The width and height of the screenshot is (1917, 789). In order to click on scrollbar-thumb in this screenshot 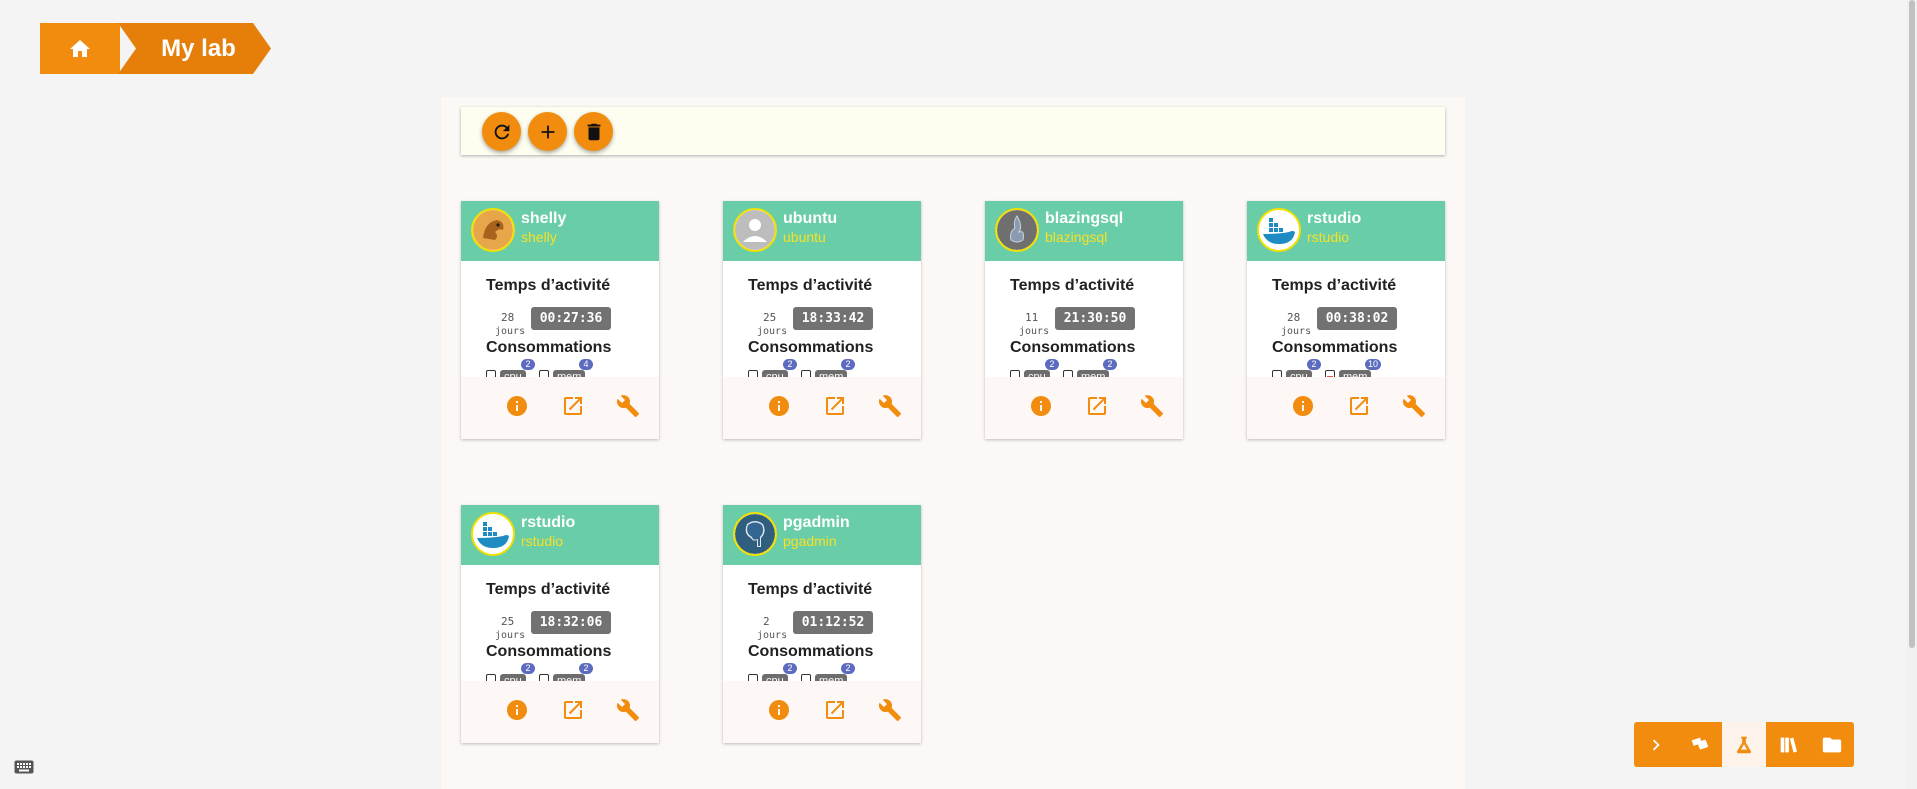, I will do `click(1912, 324)`.